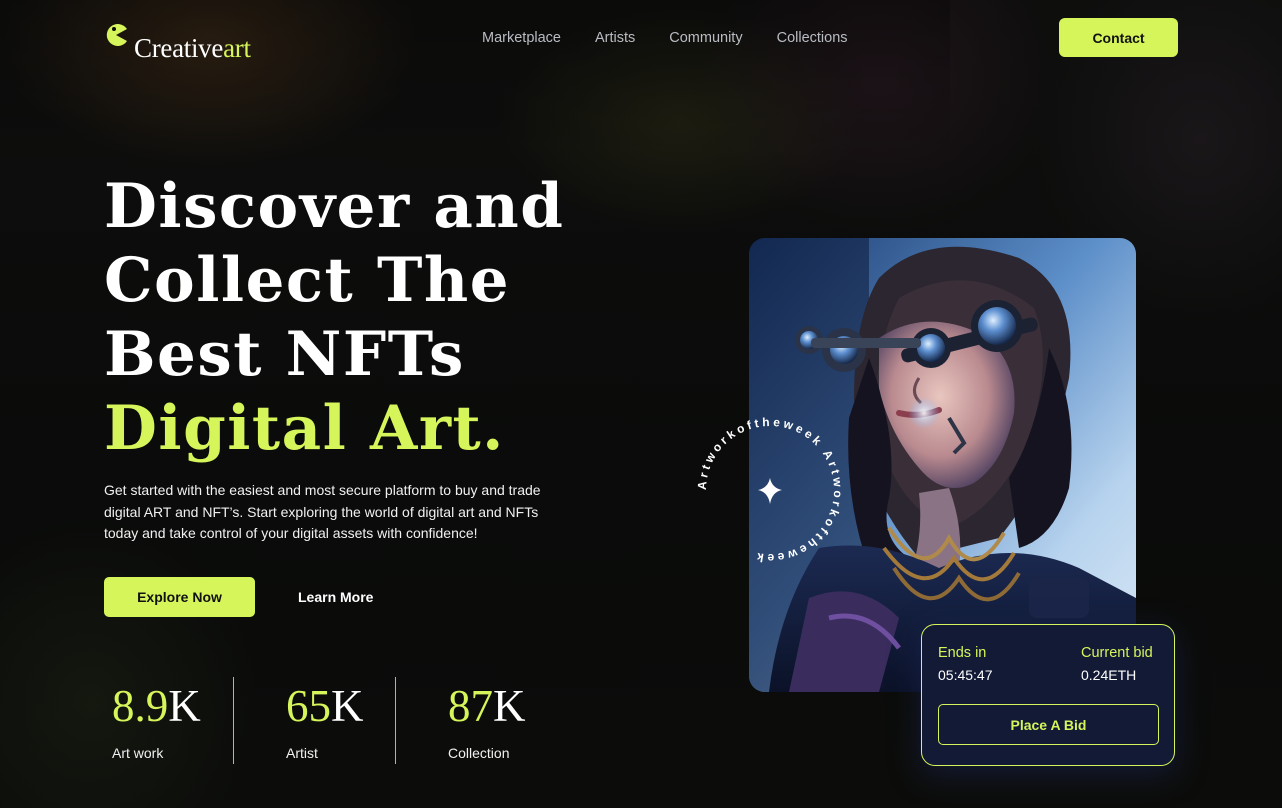 The width and height of the screenshot is (1282, 808). I want to click on current-bid-value: 0.24ETH, so click(1109, 675).